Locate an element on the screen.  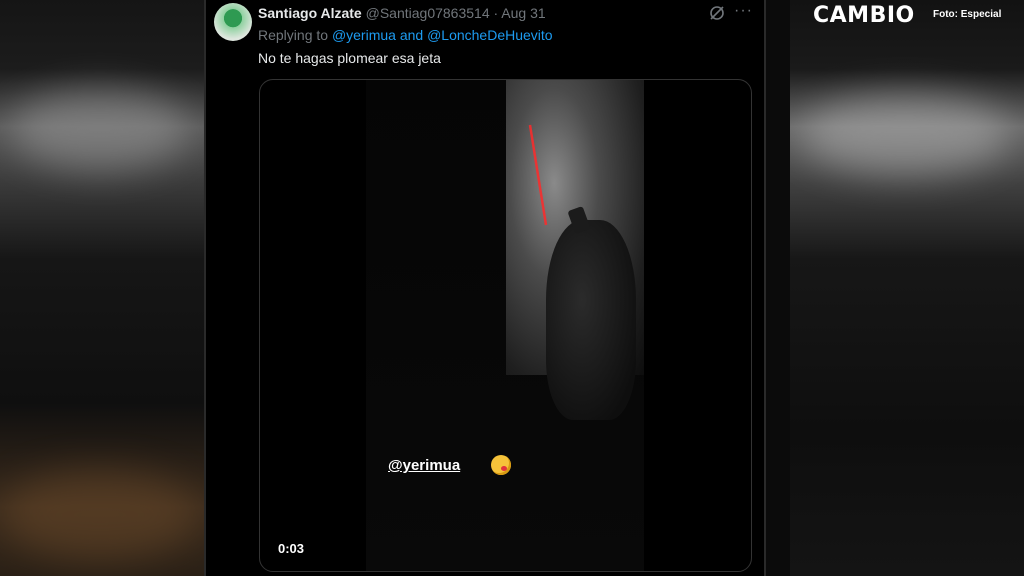
more-icon: ··· is located at coordinates (743, 11).